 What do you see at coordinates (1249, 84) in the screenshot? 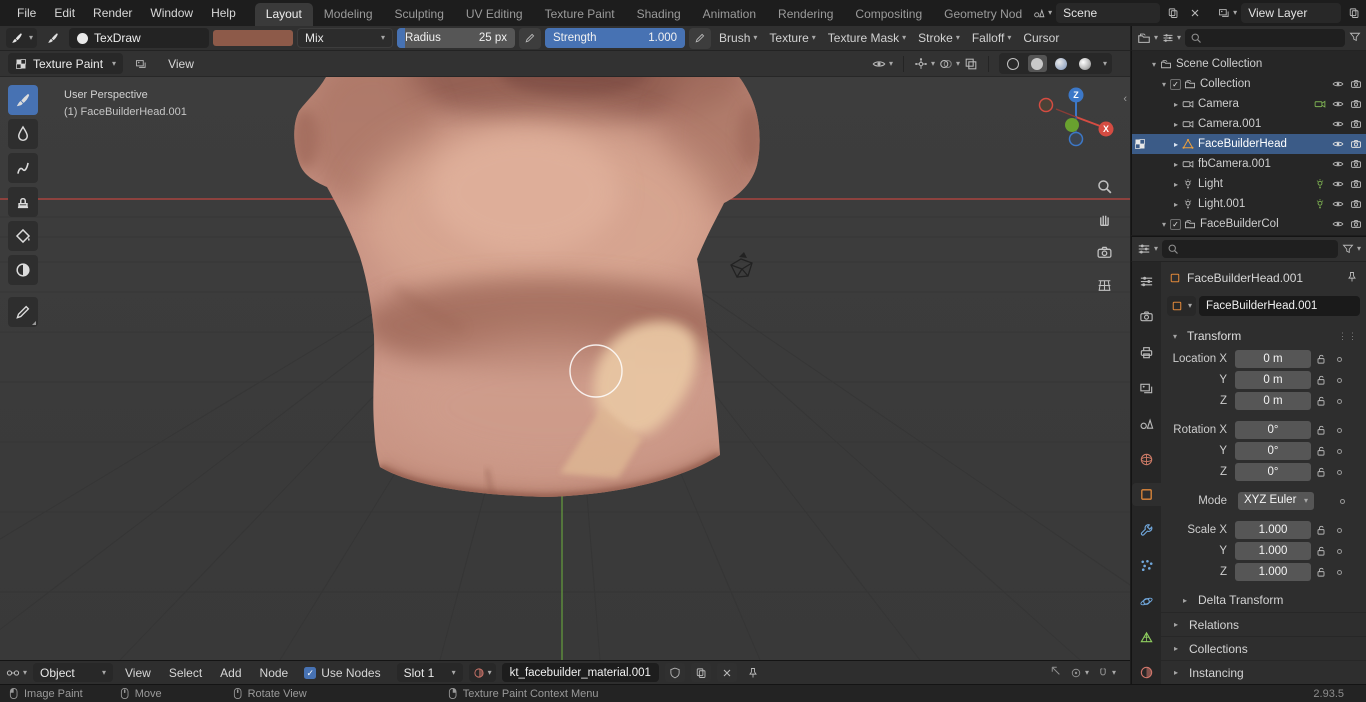
I see `outliner-item-collection: ▾ ✓ Collection` at bounding box center [1249, 84].